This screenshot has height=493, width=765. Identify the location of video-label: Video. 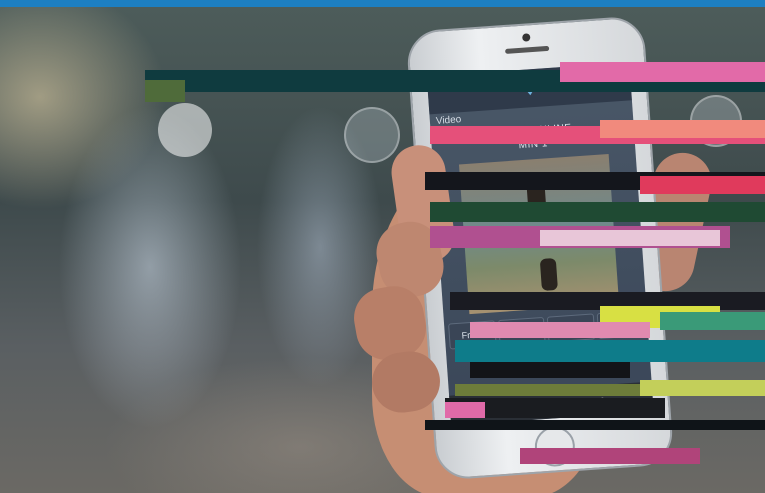
(448, 120).